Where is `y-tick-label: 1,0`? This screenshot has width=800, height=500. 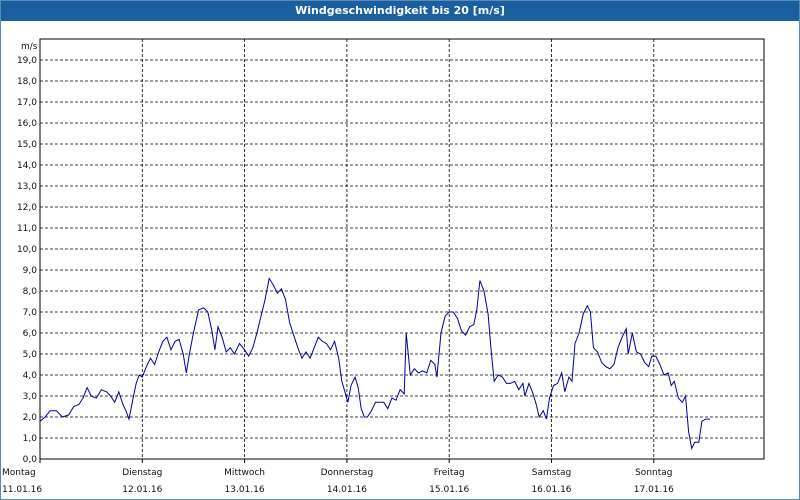
y-tick-label: 1,0 is located at coordinates (30, 439).